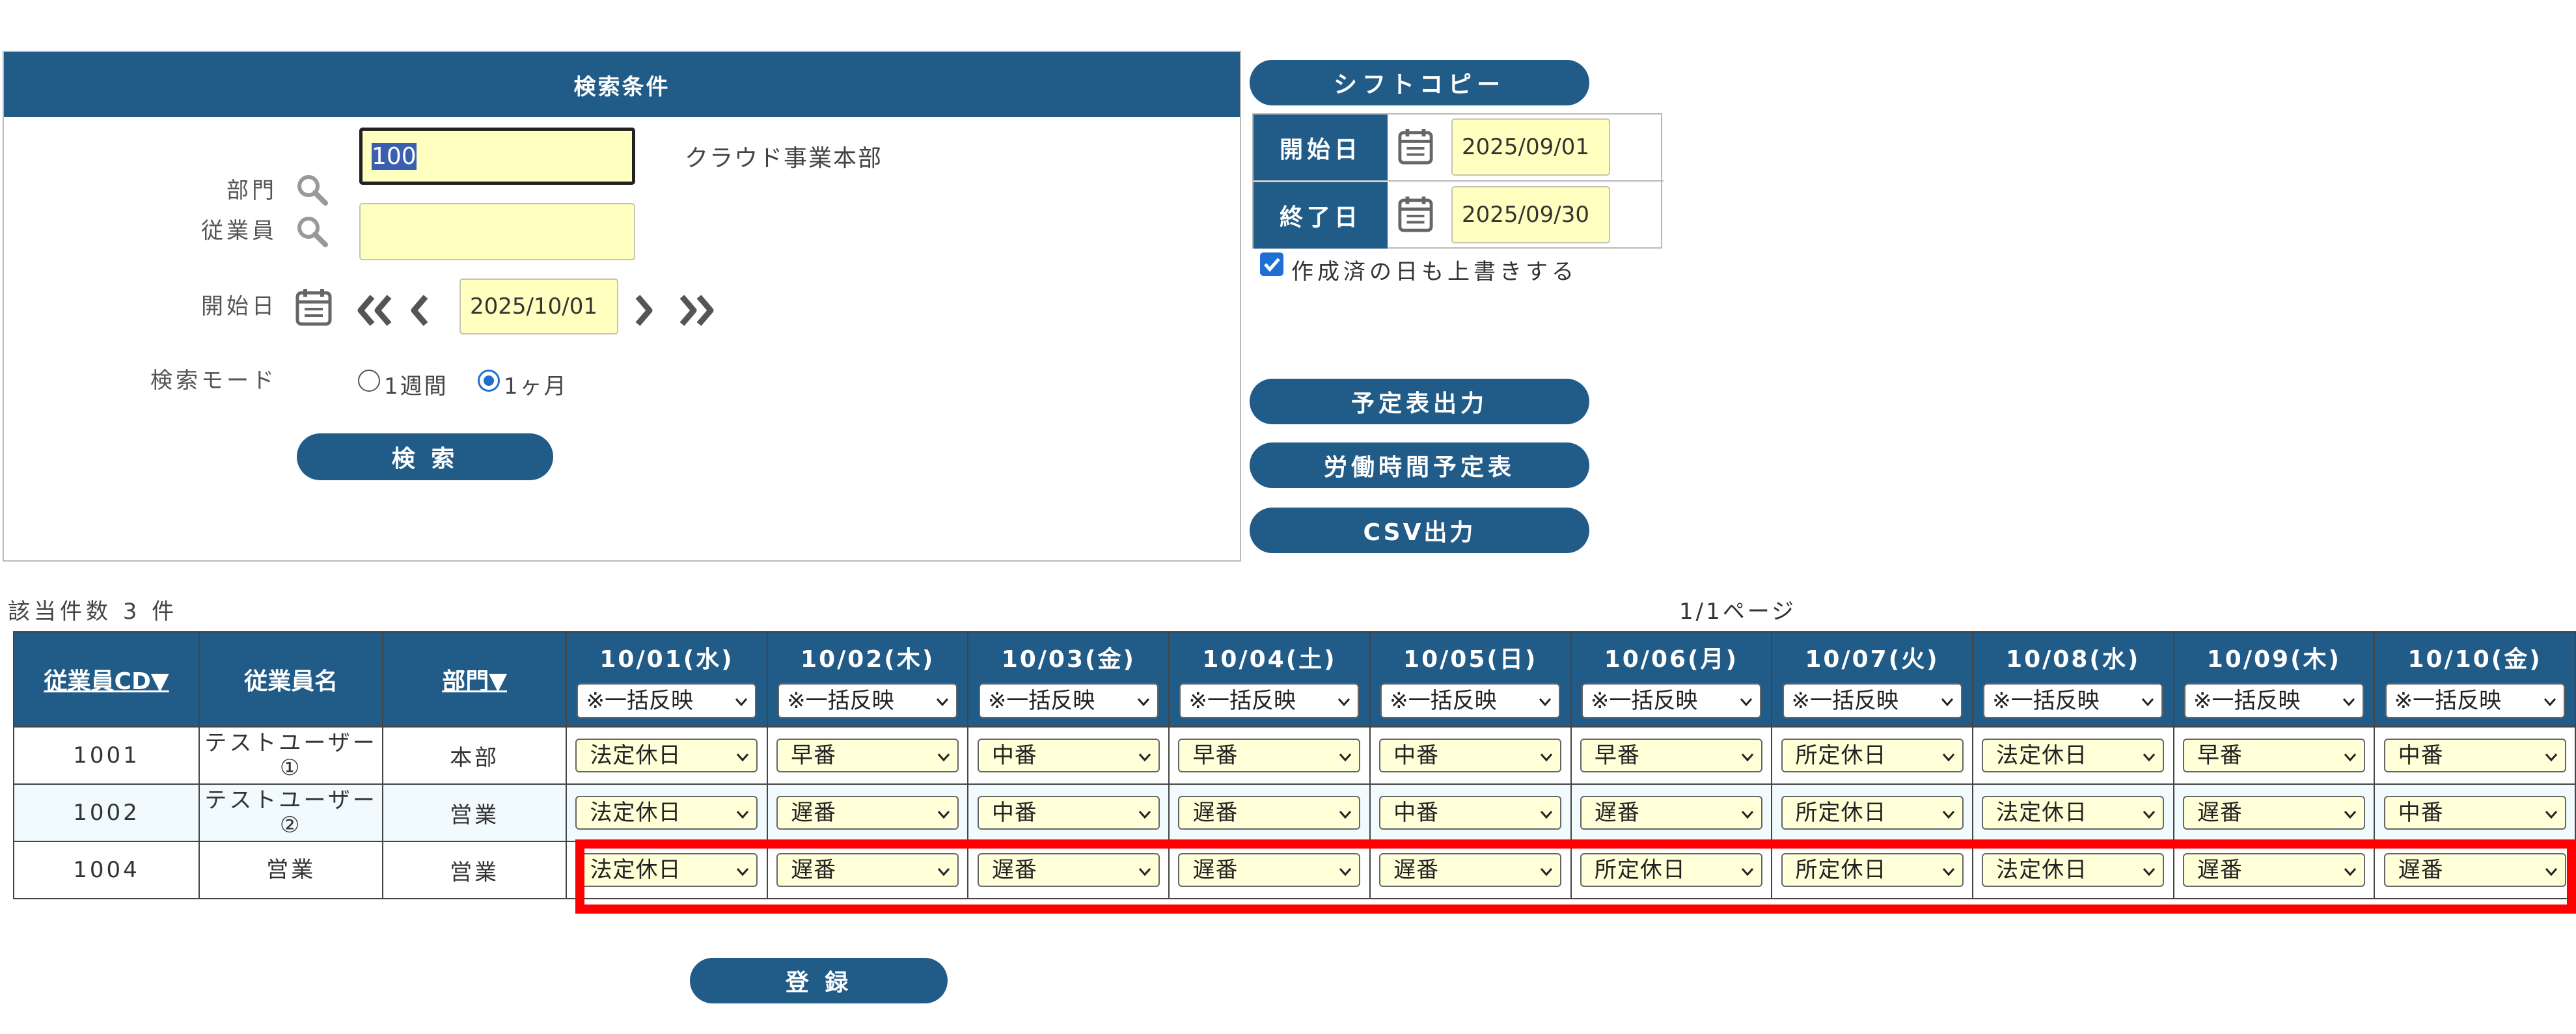 This screenshot has width=2576, height=1034. I want to click on prev-day-icon, so click(419, 310).